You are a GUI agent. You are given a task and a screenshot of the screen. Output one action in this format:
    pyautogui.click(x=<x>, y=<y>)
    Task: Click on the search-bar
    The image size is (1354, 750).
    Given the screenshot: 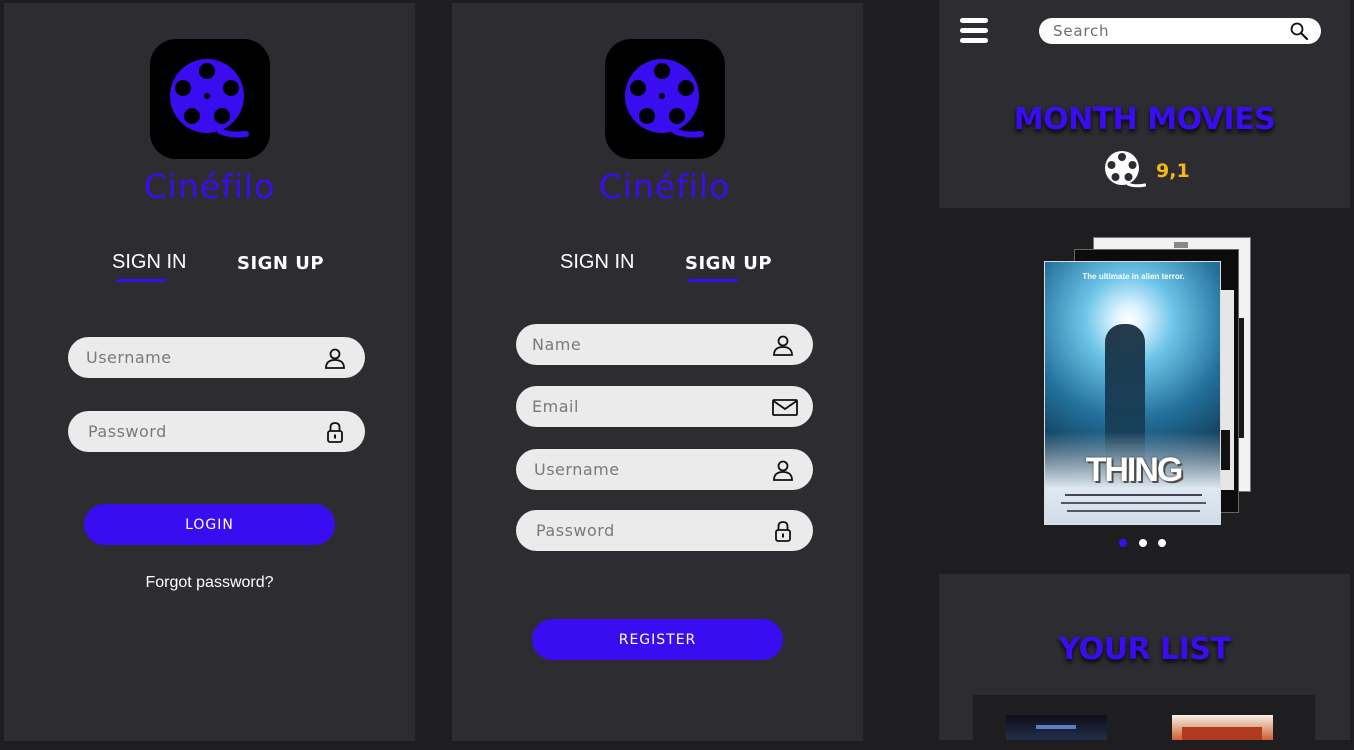 What is the action you would take?
    pyautogui.click(x=1180, y=31)
    